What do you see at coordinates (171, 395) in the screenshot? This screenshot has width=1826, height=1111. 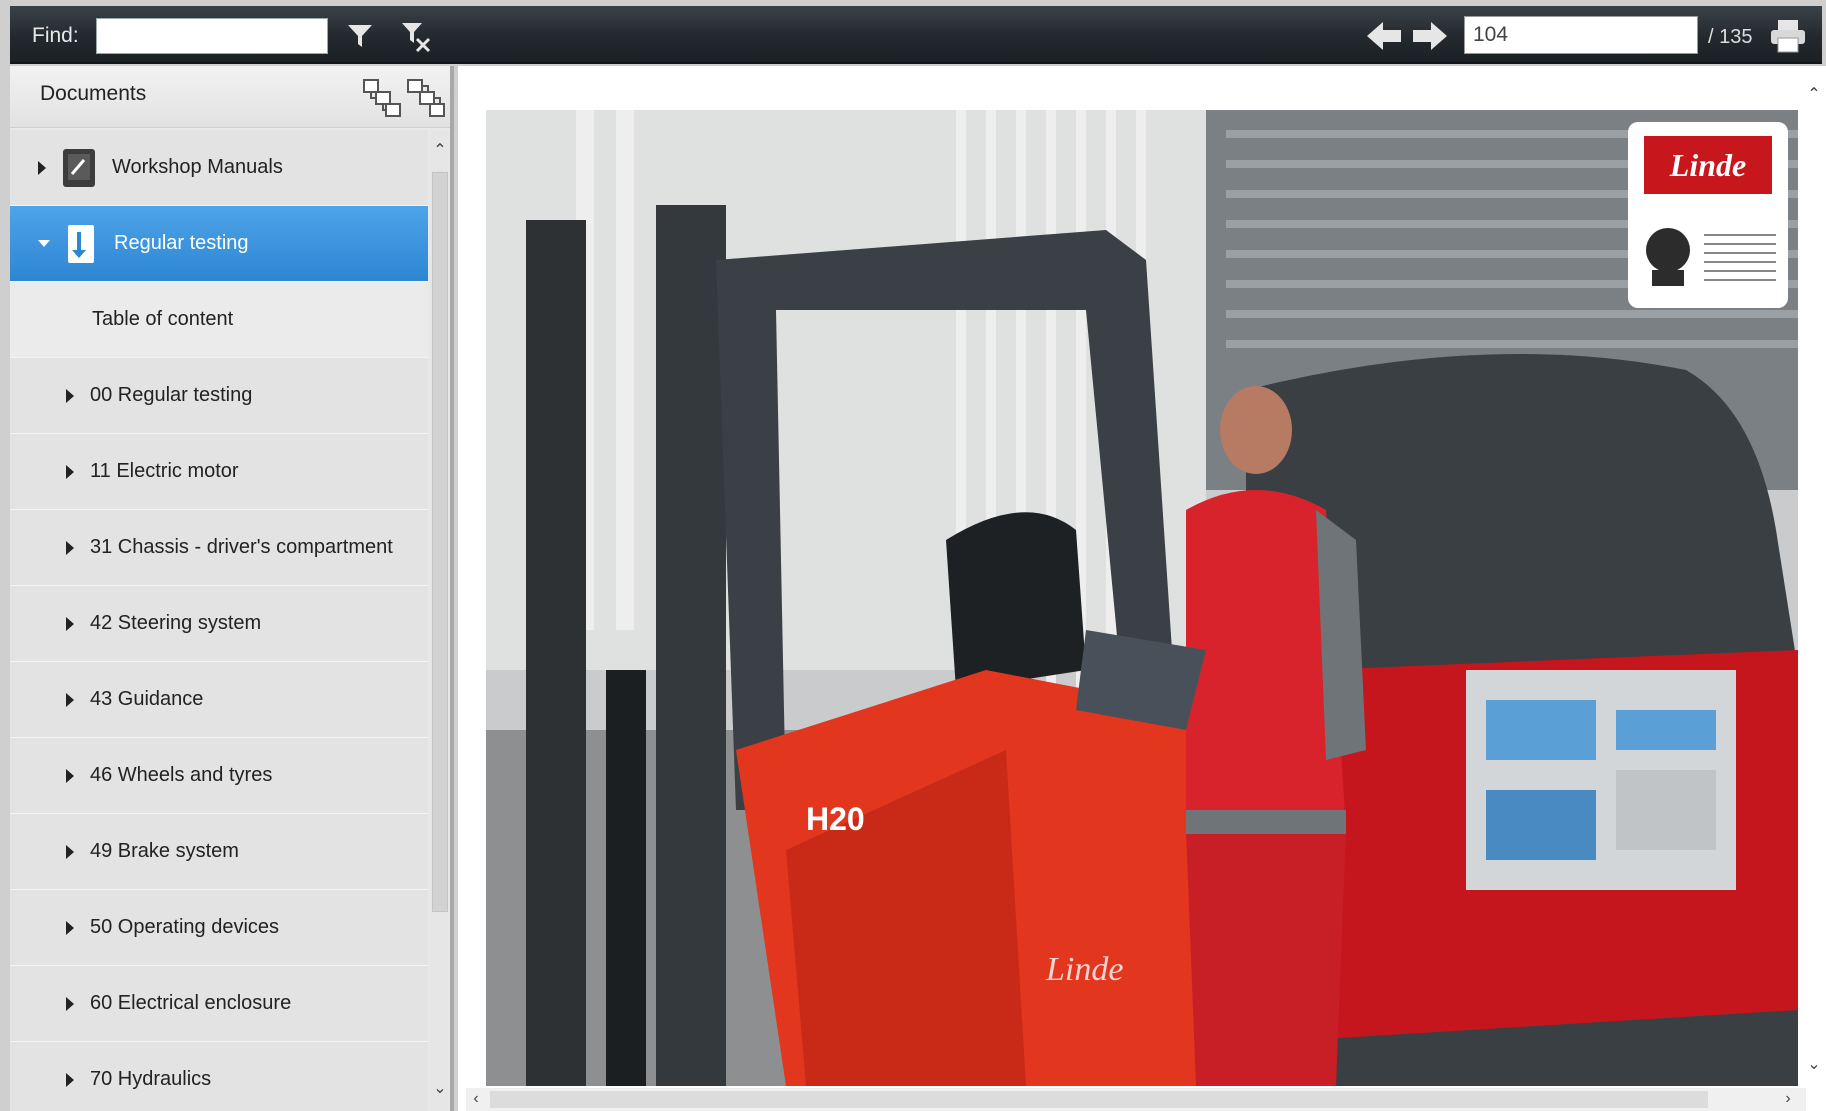 I see `tree-item-label: 00 Regular testing` at bounding box center [171, 395].